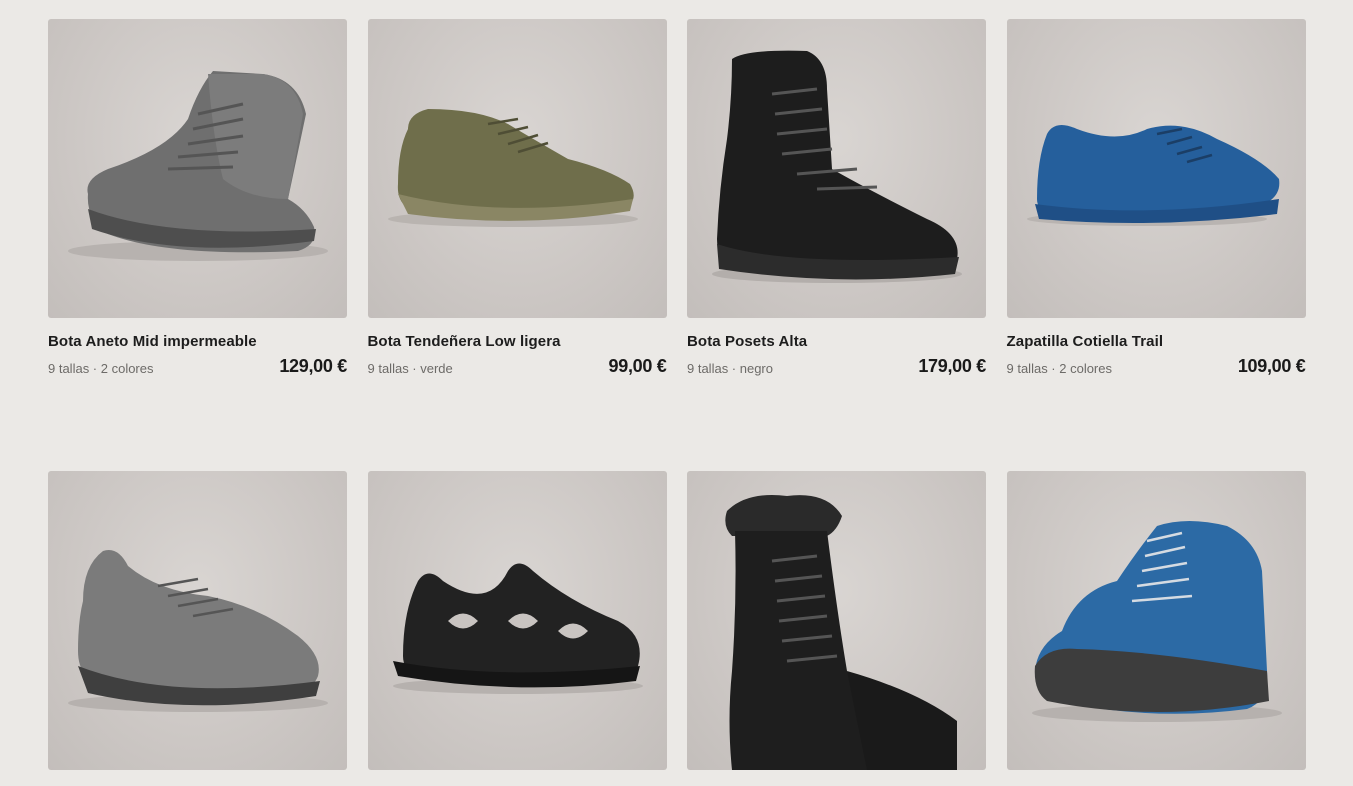 Image resolution: width=1353 pixels, height=786 pixels. I want to click on black-high-mountain-boot-icon, so click(837, 166).